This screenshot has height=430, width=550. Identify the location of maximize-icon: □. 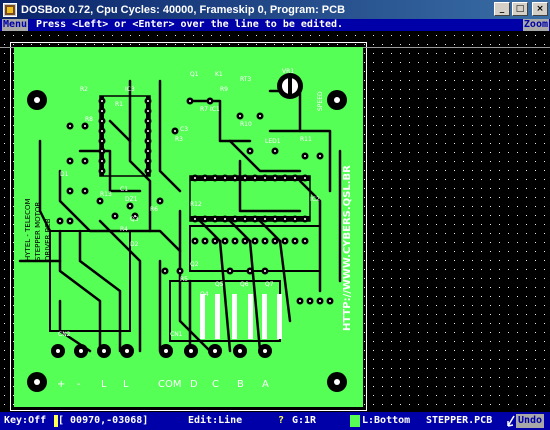
(520, 9).